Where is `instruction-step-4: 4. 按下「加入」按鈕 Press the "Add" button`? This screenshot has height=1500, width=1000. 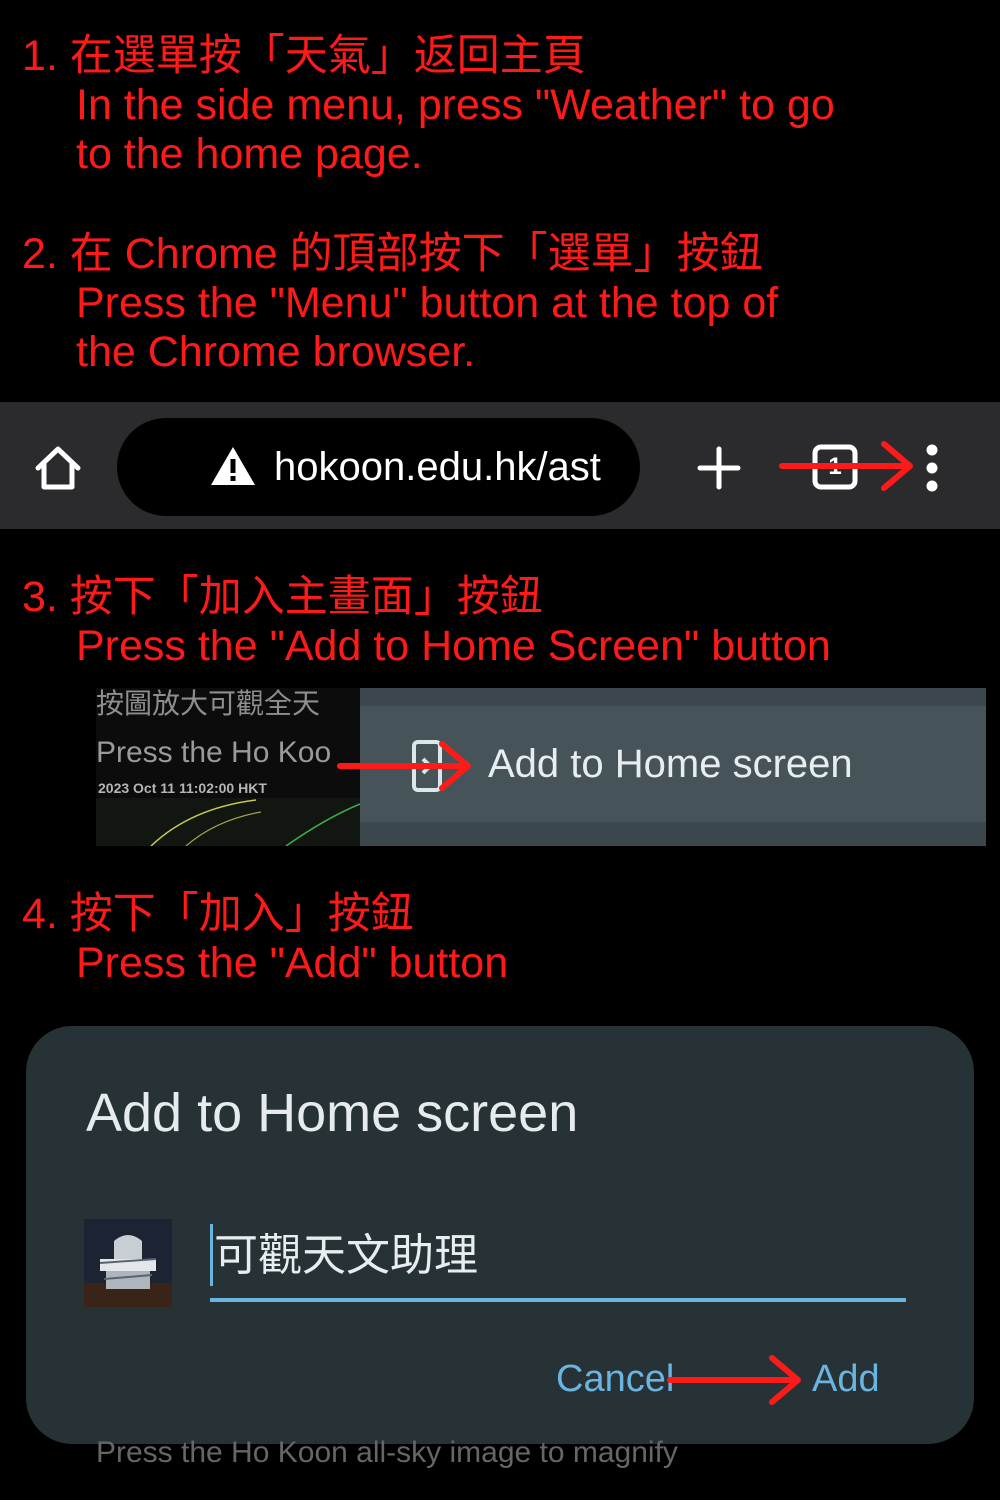
instruction-step-4: 4. 按下「加入」按鈕 Press the "Add" button is located at coordinates (265, 939).